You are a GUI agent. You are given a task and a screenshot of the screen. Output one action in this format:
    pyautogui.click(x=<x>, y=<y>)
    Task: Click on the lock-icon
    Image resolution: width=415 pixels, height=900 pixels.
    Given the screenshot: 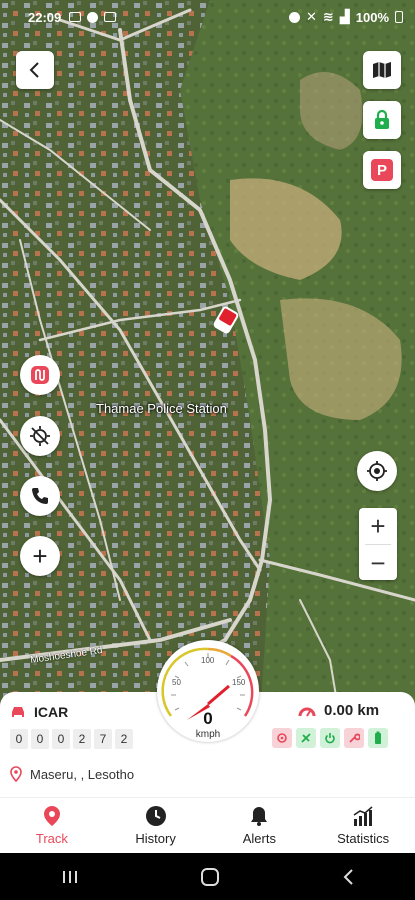 What is the action you would take?
    pyautogui.click(x=382, y=119)
    